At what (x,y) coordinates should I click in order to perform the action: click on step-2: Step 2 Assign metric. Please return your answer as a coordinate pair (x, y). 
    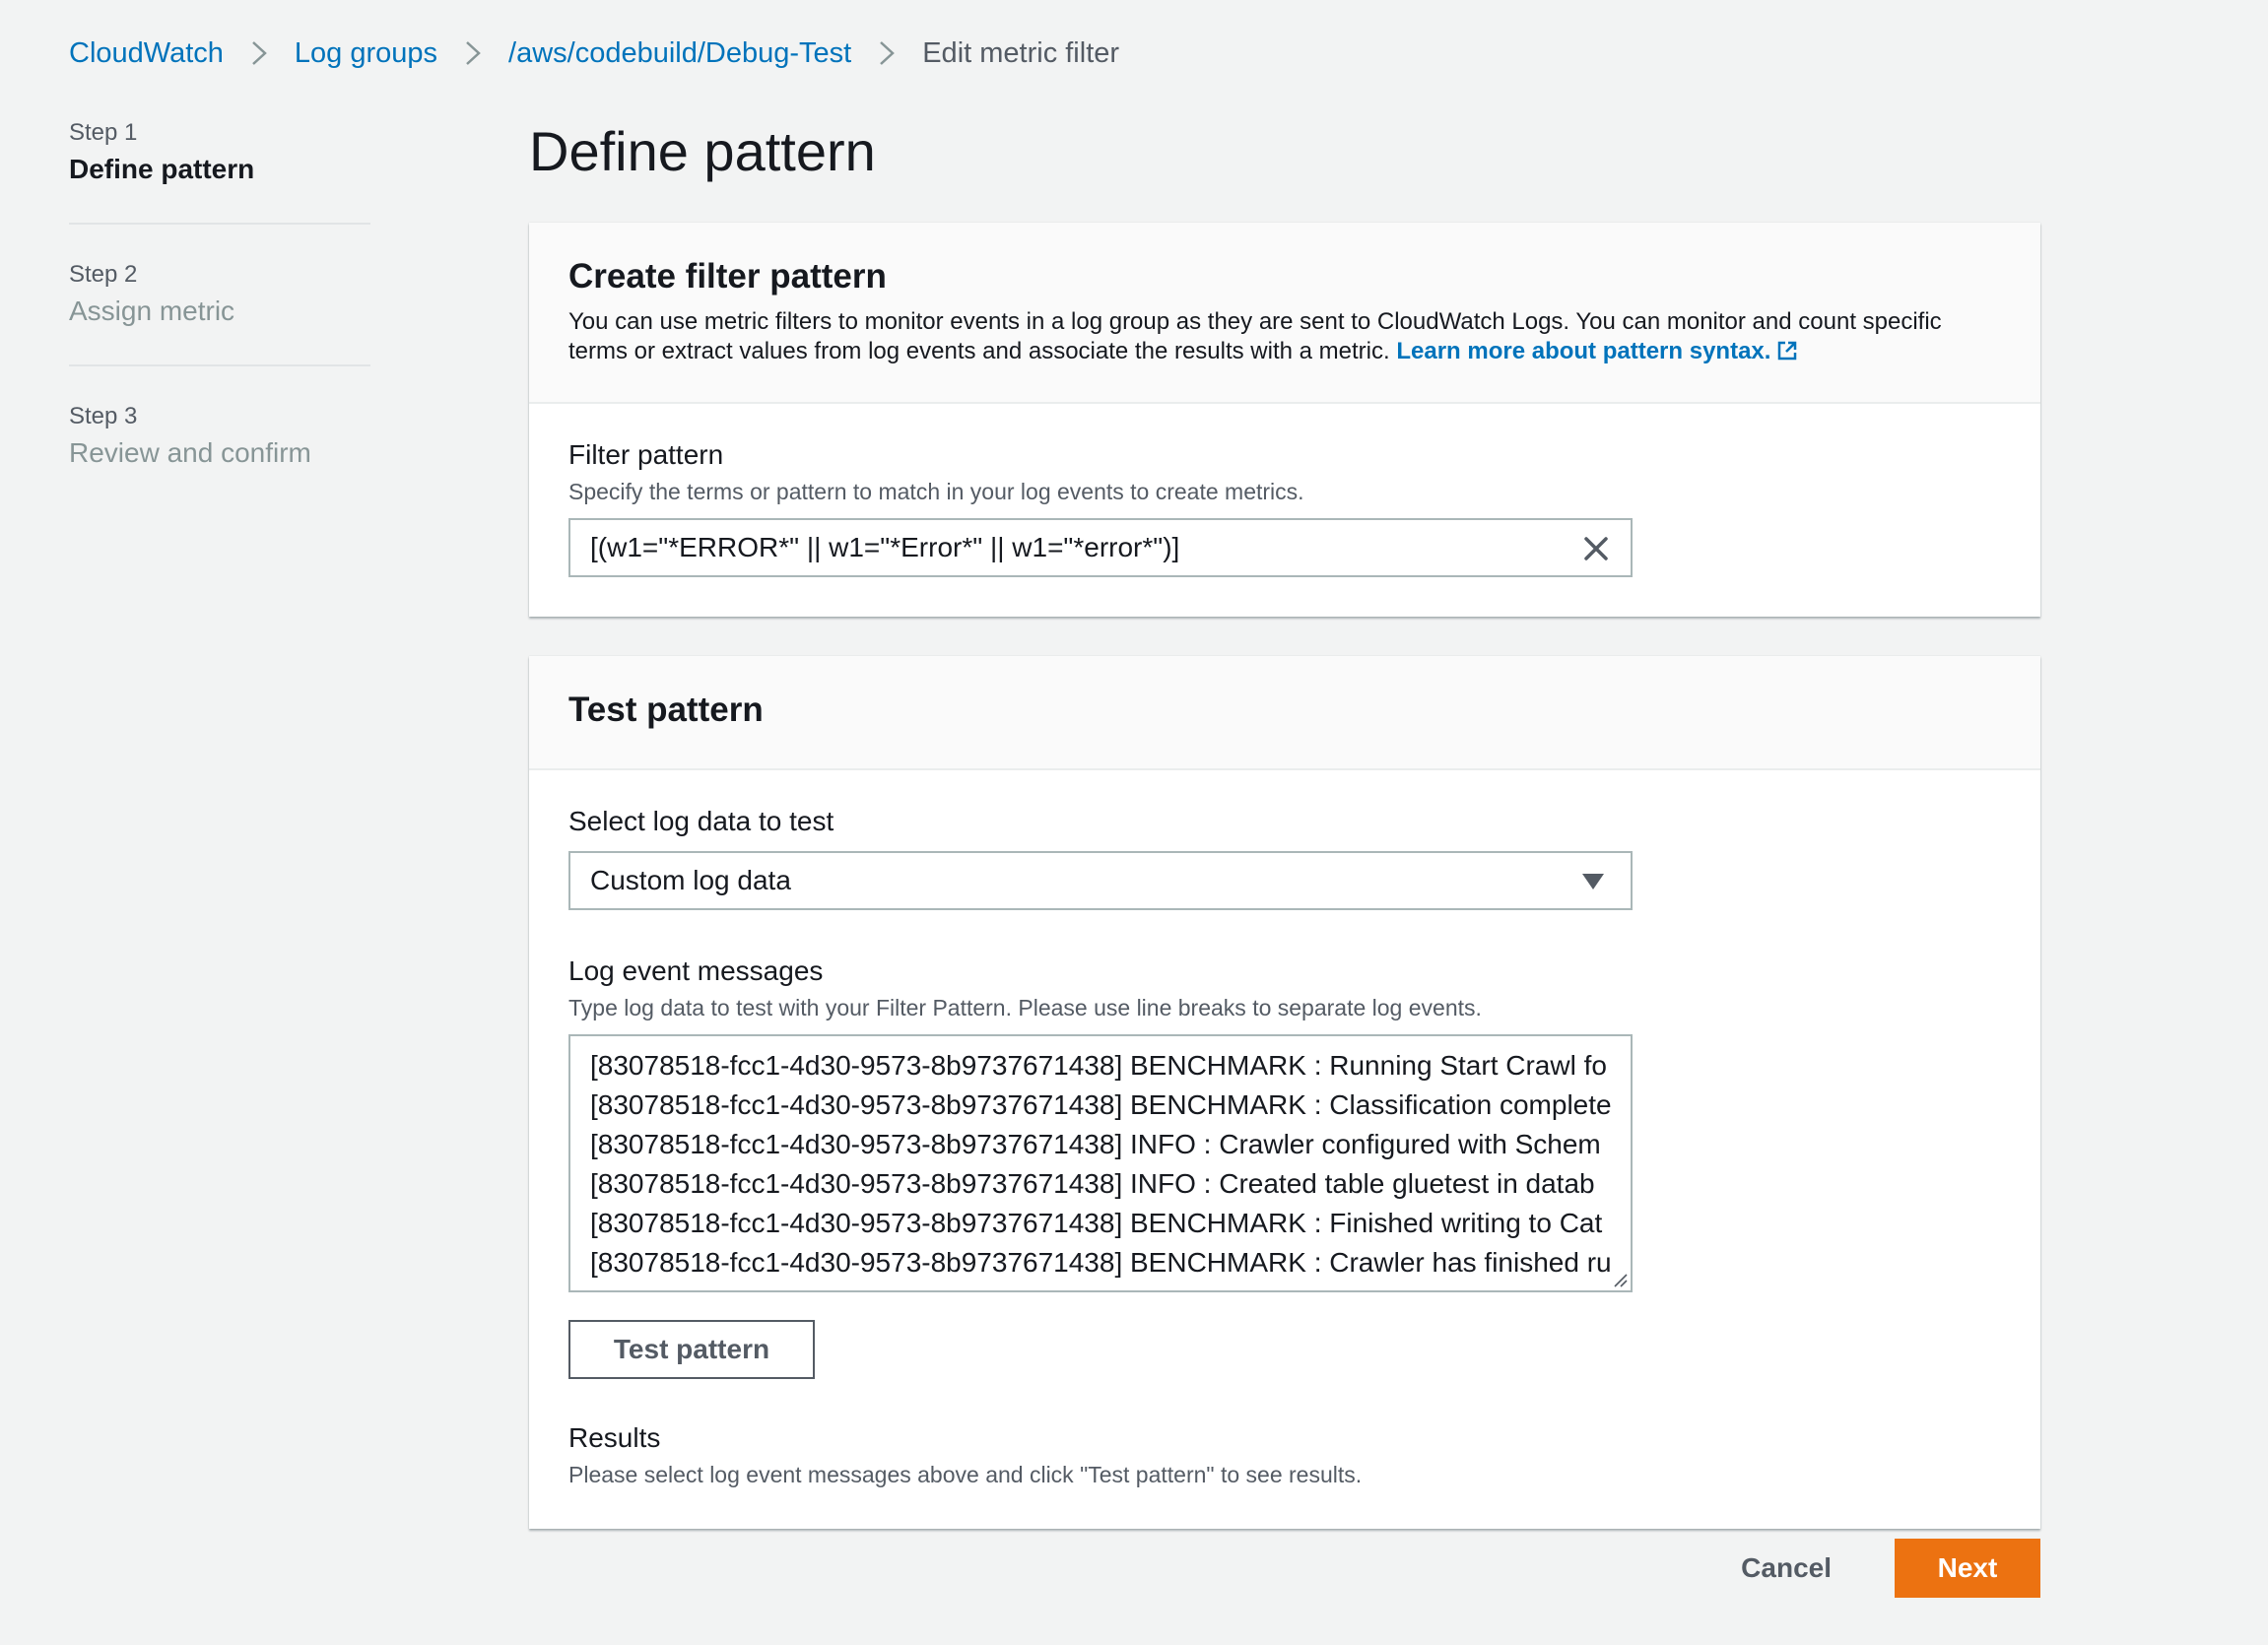
    Looking at the image, I should click on (219, 312).